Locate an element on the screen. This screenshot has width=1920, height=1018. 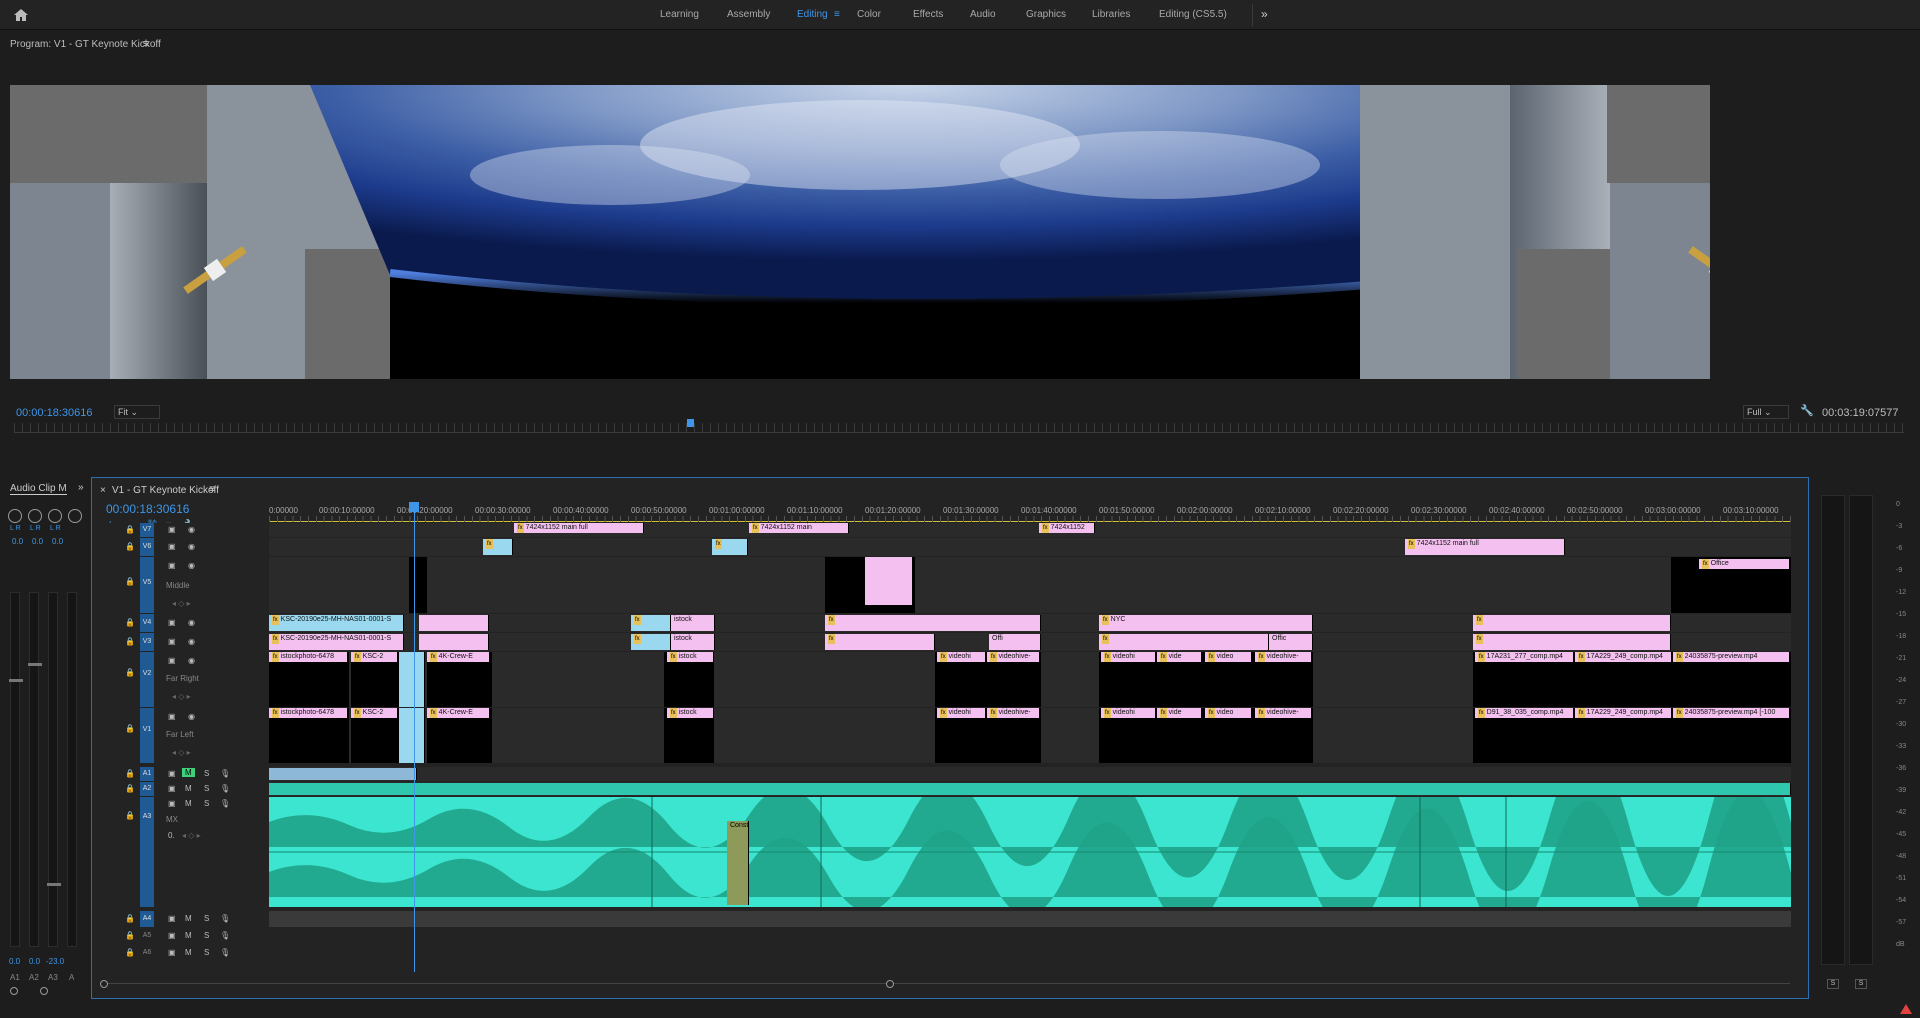
clip: Offic is located at coordinates (1291, 642).